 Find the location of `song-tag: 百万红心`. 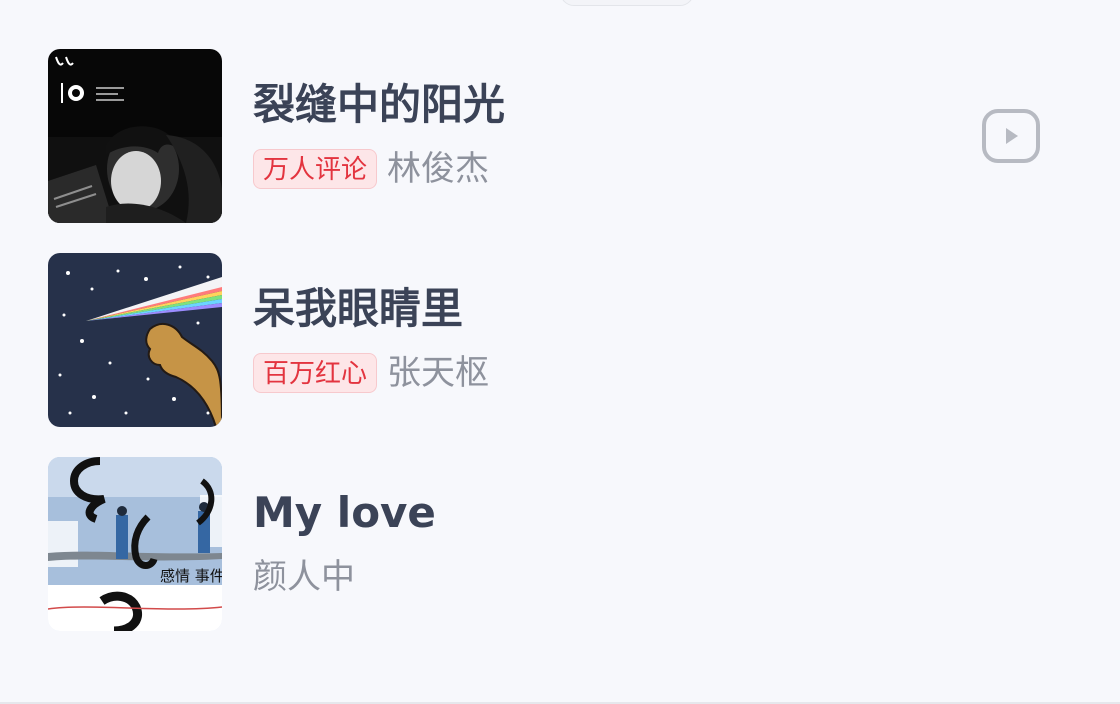

song-tag: 百万红心 is located at coordinates (315, 373).